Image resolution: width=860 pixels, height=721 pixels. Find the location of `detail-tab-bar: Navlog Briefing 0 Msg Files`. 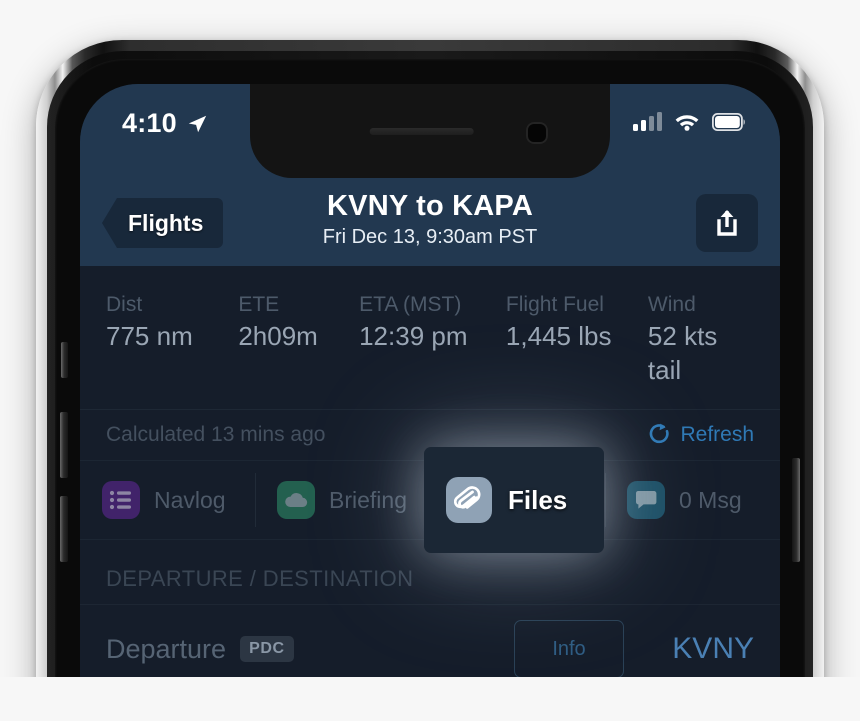

detail-tab-bar: Navlog Briefing 0 Msg Files is located at coordinates (430, 500).